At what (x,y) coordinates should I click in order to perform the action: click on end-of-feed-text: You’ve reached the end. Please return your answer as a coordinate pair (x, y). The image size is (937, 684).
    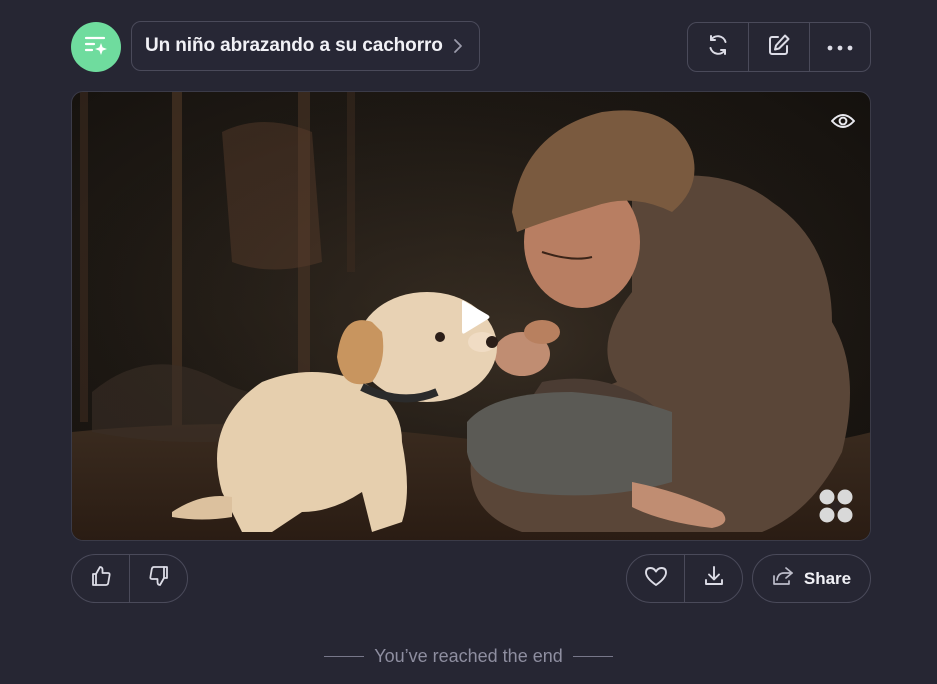
    Looking at the image, I should click on (468, 655).